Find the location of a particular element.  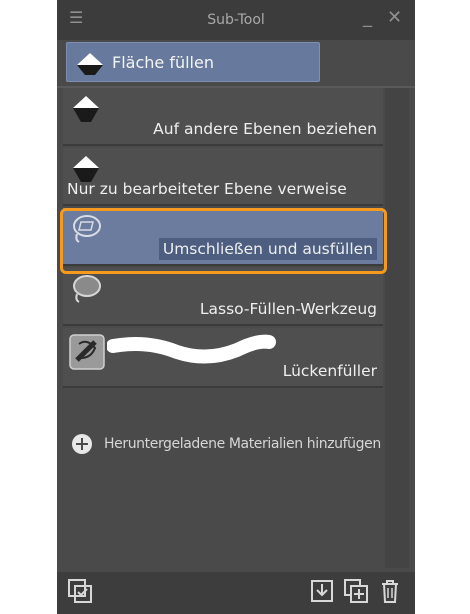

list-item-label: Auf andere Ebenen beziehen is located at coordinates (265, 129).